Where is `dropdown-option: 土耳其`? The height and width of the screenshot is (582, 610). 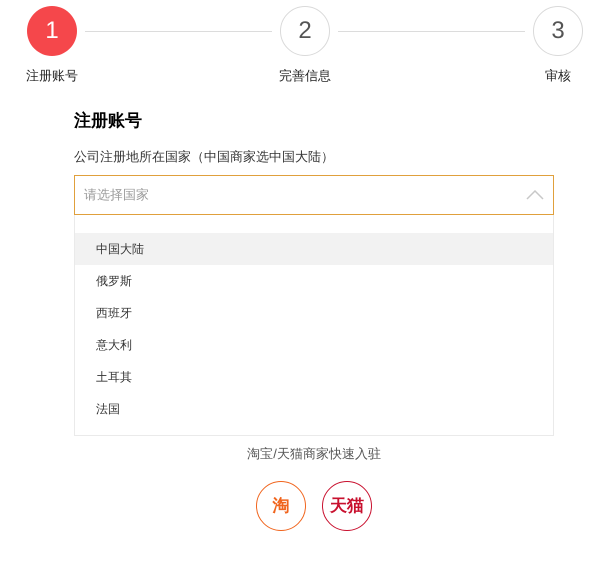
dropdown-option: 土耳其 is located at coordinates (314, 376).